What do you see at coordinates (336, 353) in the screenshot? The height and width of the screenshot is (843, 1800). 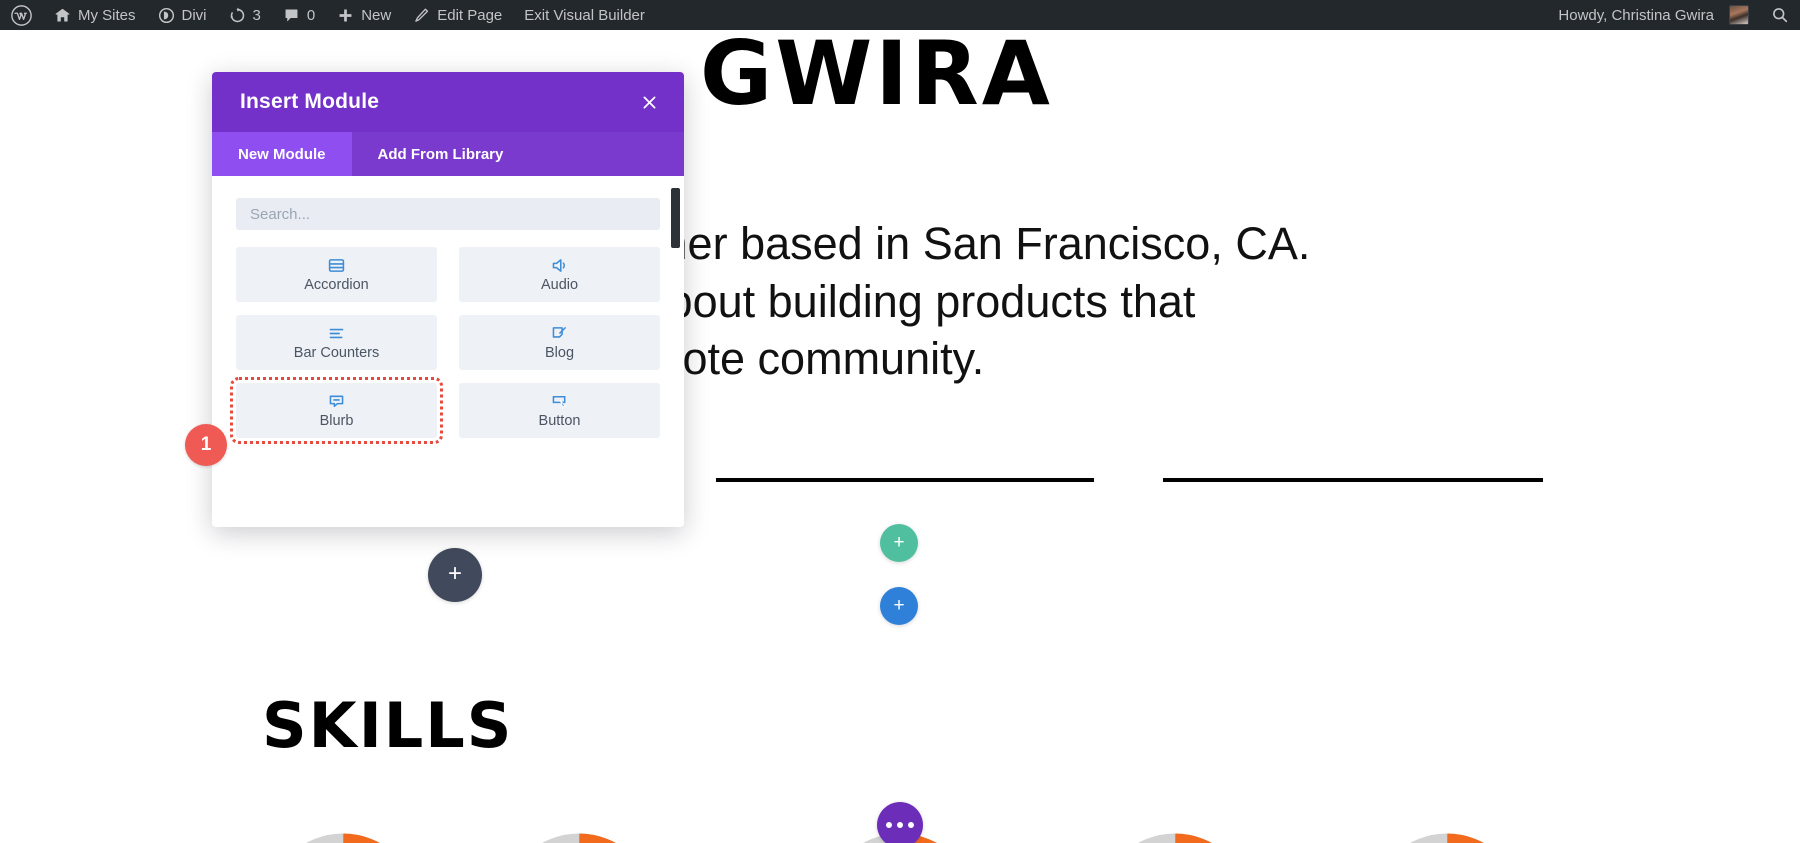 I see `module-label-bar-counters: Bar Counters` at bounding box center [336, 353].